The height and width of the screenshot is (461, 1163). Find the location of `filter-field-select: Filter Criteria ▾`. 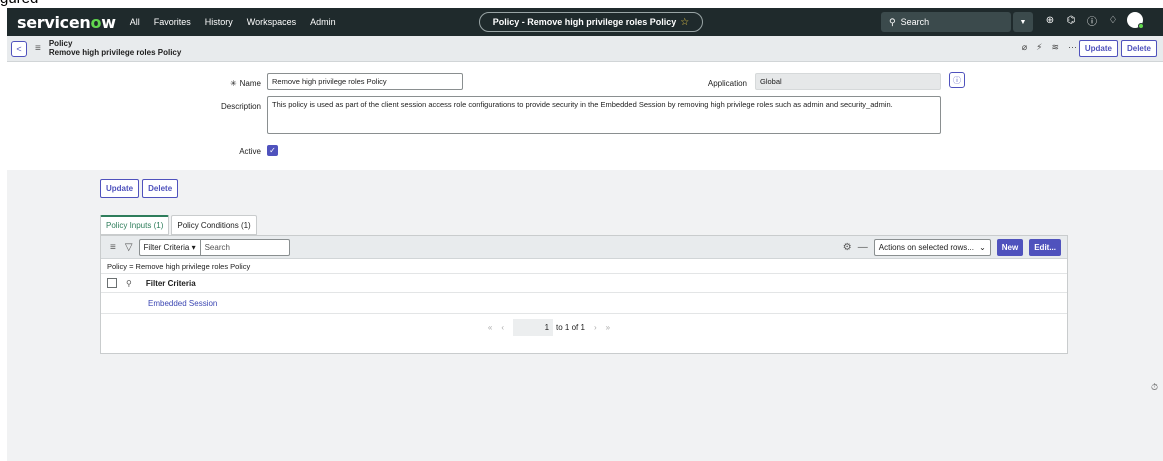

filter-field-select: Filter Criteria ▾ is located at coordinates (169, 247).